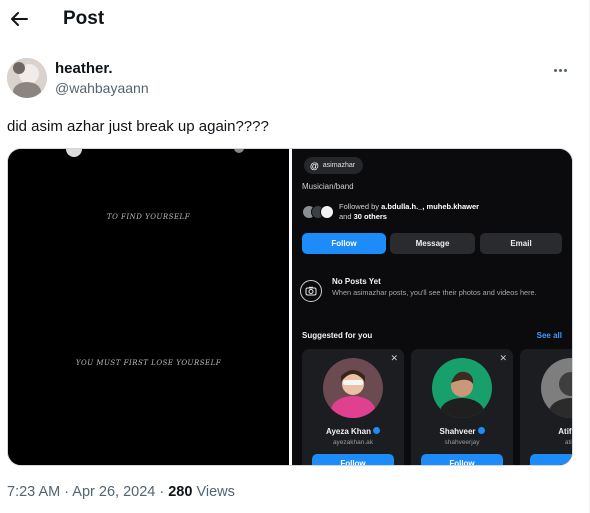  I want to click on suggestion-card: ✕ Shahveer shahveerjay Follow, so click(462, 407).